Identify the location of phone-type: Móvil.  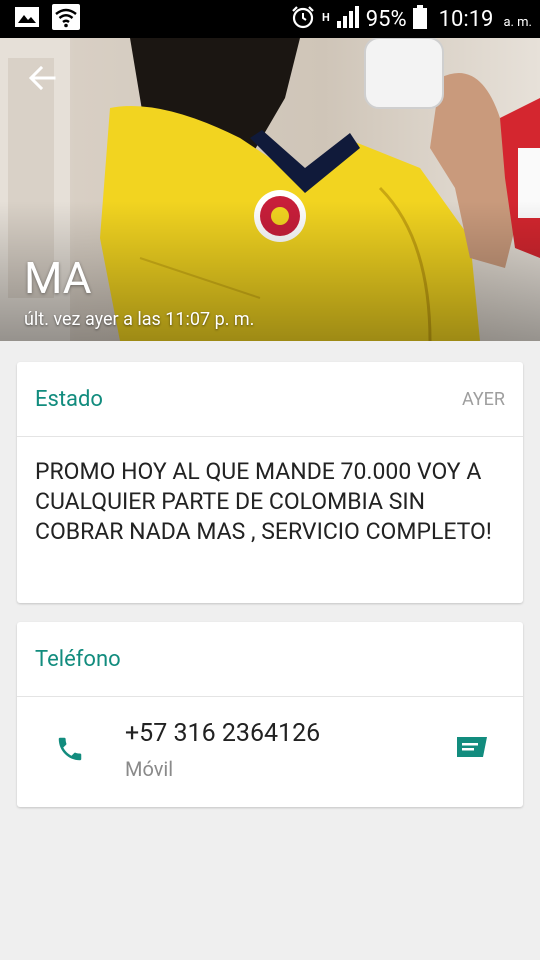
(149, 769).